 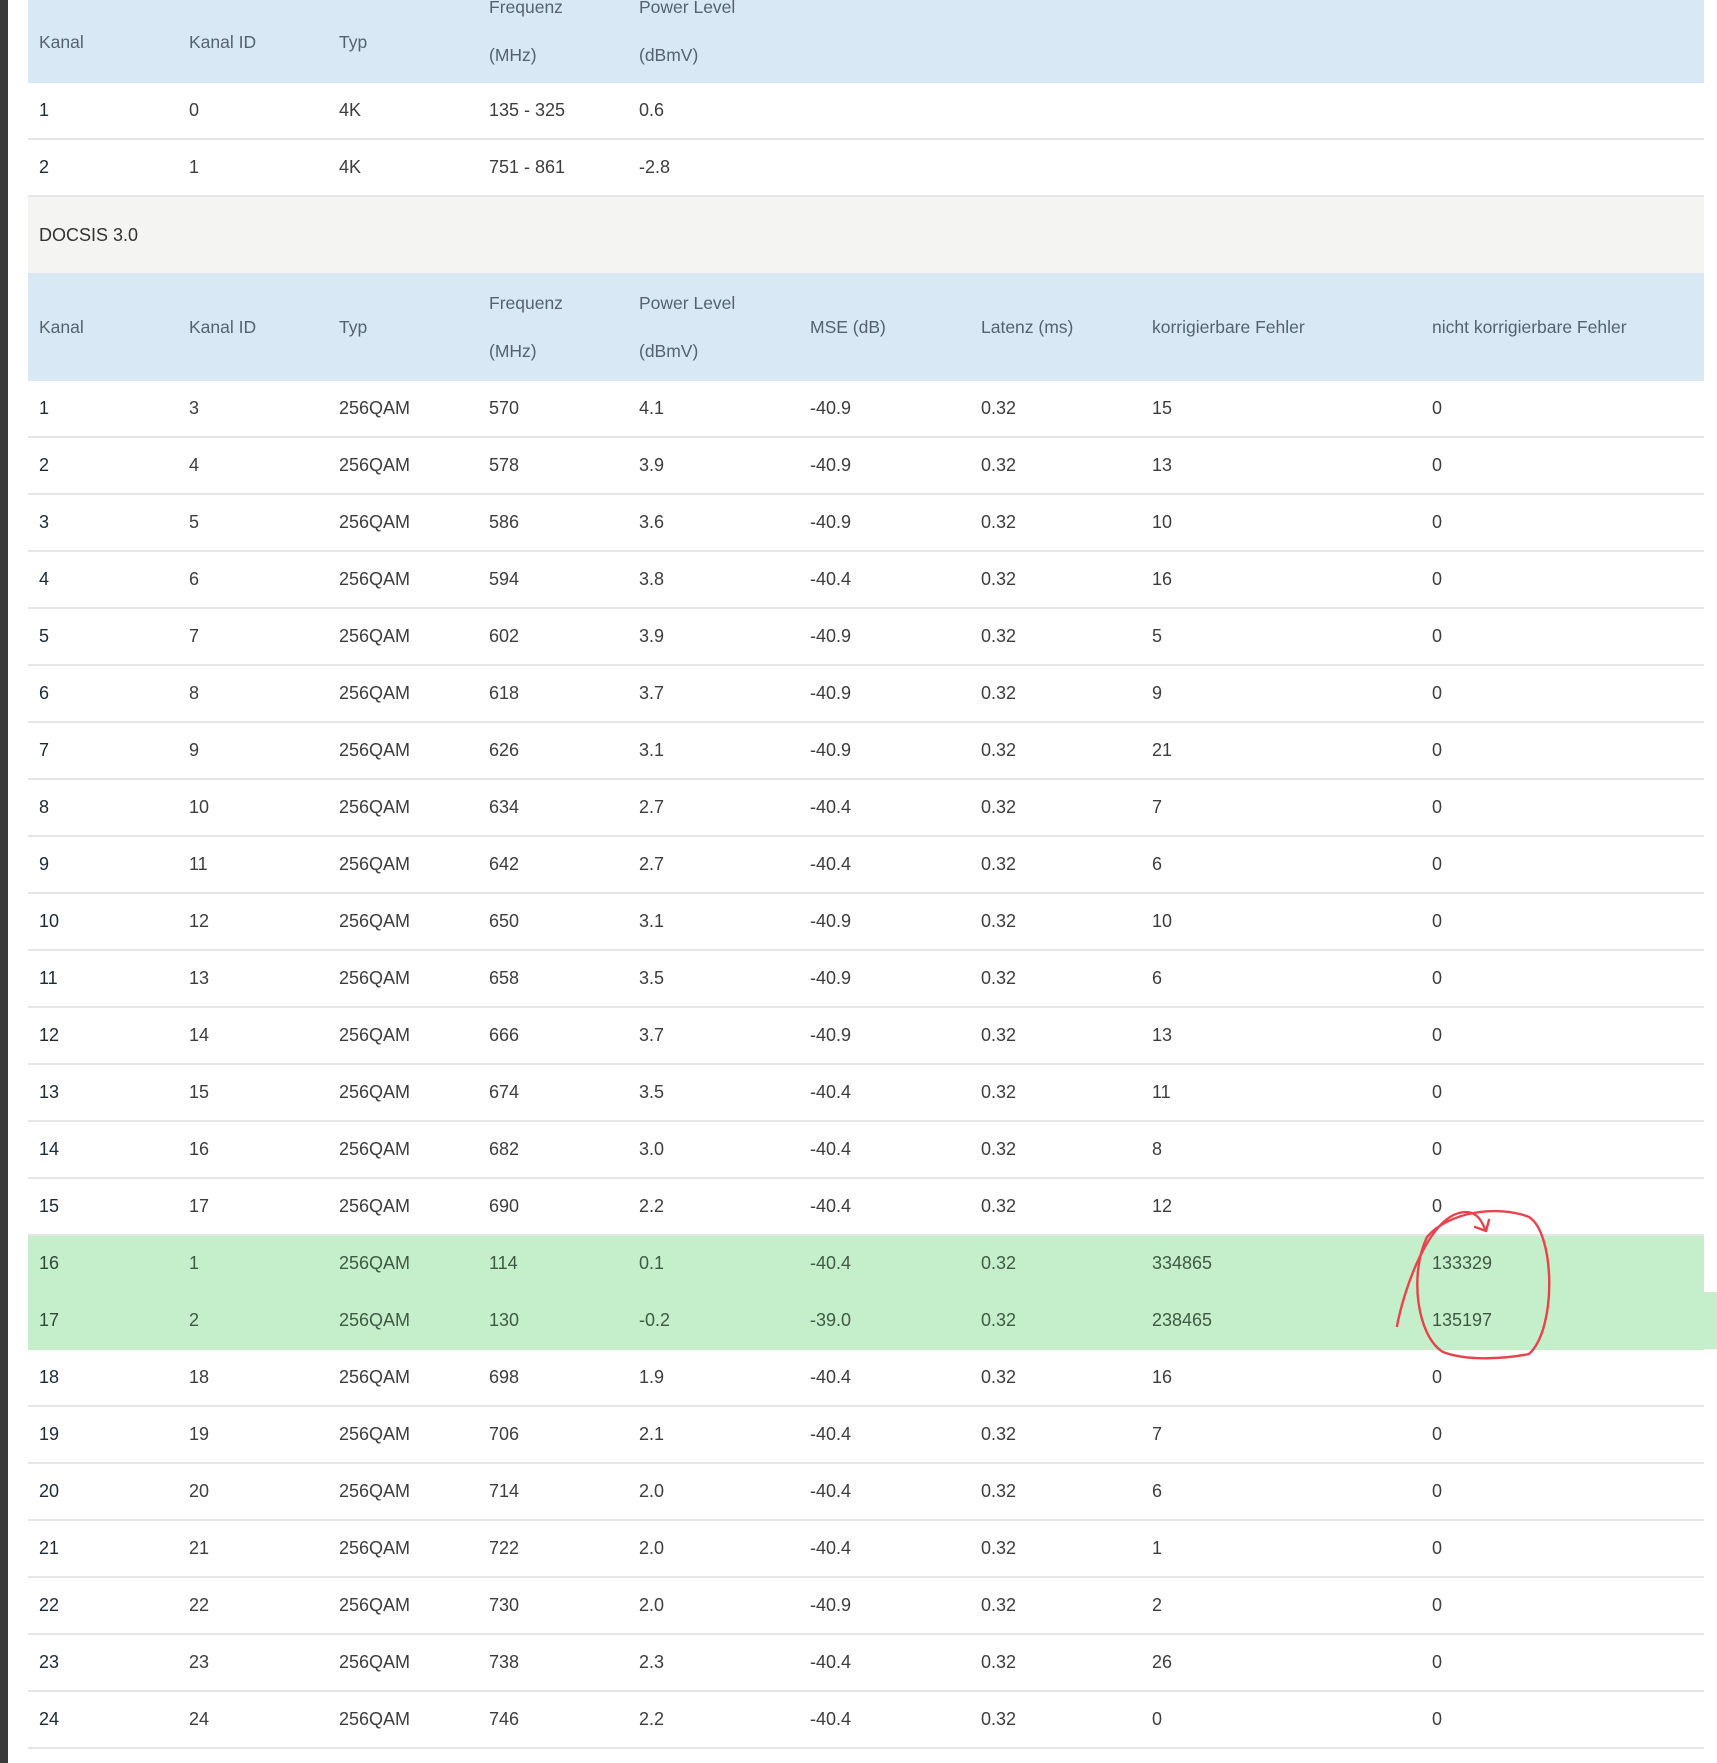 I want to click on section-header-row: DOCSIS 3.0, so click(x=866, y=235).